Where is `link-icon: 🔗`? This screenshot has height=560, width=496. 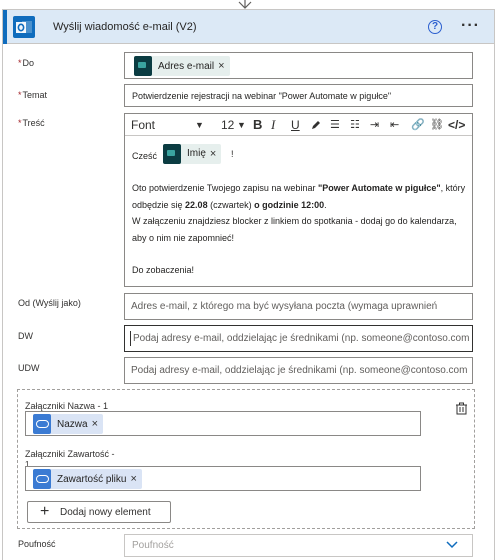
link-icon: 🔗 is located at coordinates (418, 125).